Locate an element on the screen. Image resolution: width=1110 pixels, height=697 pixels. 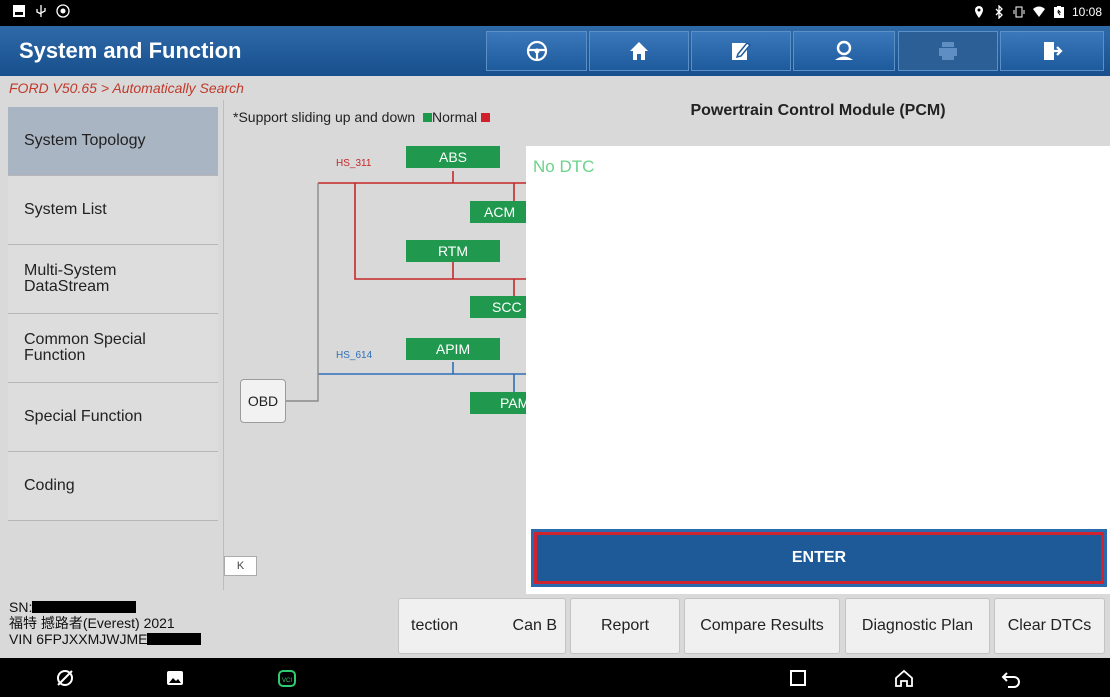
module-node-rtm: RTM is located at coordinates (453, 251).